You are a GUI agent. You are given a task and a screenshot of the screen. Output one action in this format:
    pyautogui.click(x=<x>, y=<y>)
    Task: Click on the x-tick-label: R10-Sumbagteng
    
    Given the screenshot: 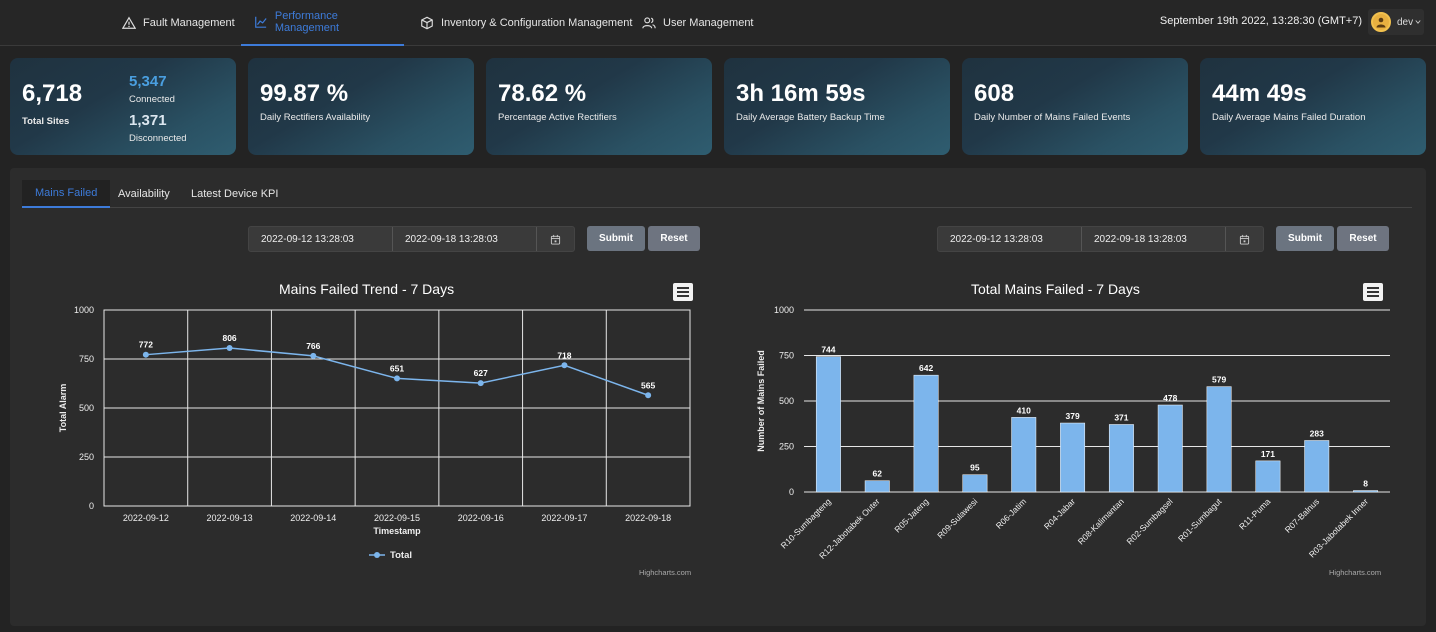 What is the action you would take?
    pyautogui.click(x=806, y=523)
    